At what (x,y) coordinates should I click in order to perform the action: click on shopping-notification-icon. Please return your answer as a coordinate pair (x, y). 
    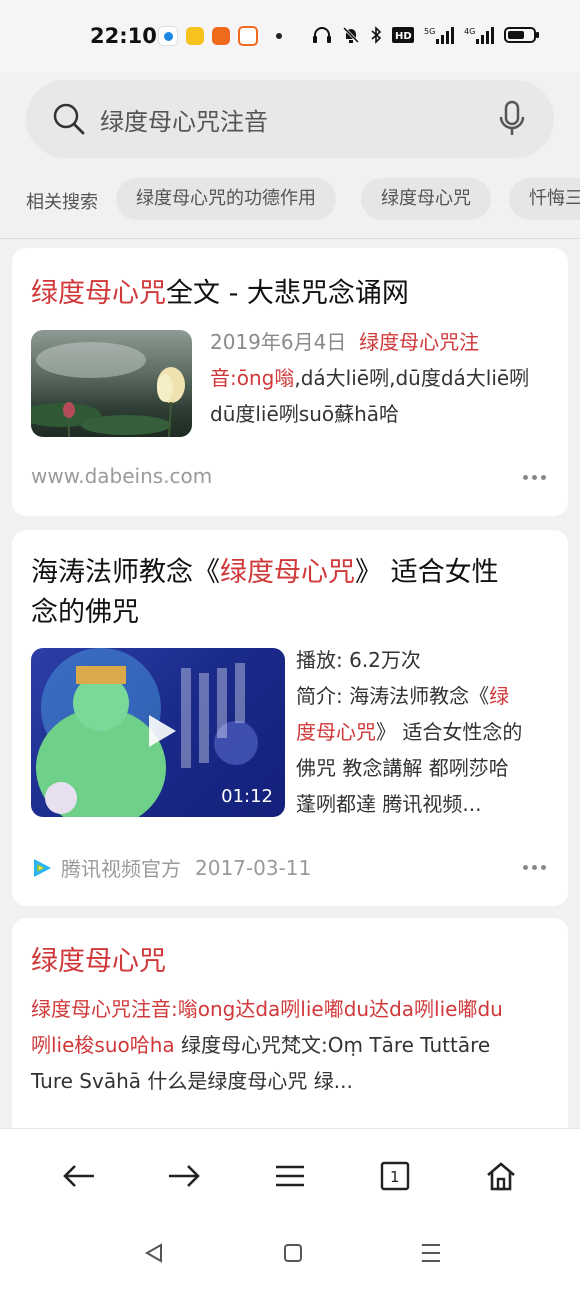
    Looking at the image, I should click on (221, 36).